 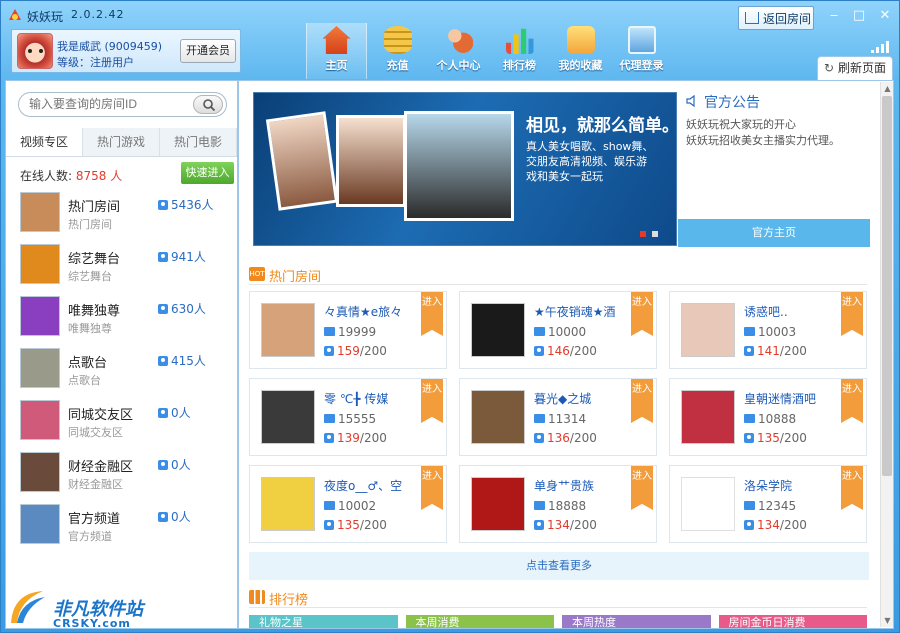 I want to click on room-card-current: 134, so click(x=558, y=525).